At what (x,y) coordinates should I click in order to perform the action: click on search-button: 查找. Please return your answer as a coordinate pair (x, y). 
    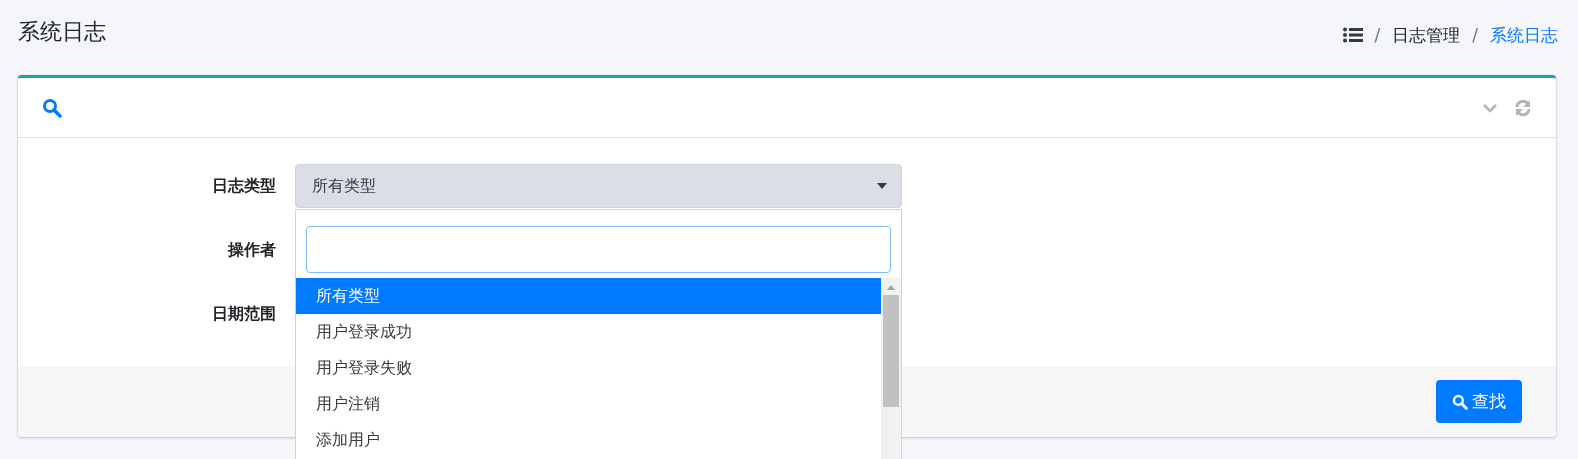
    Looking at the image, I should click on (1479, 401).